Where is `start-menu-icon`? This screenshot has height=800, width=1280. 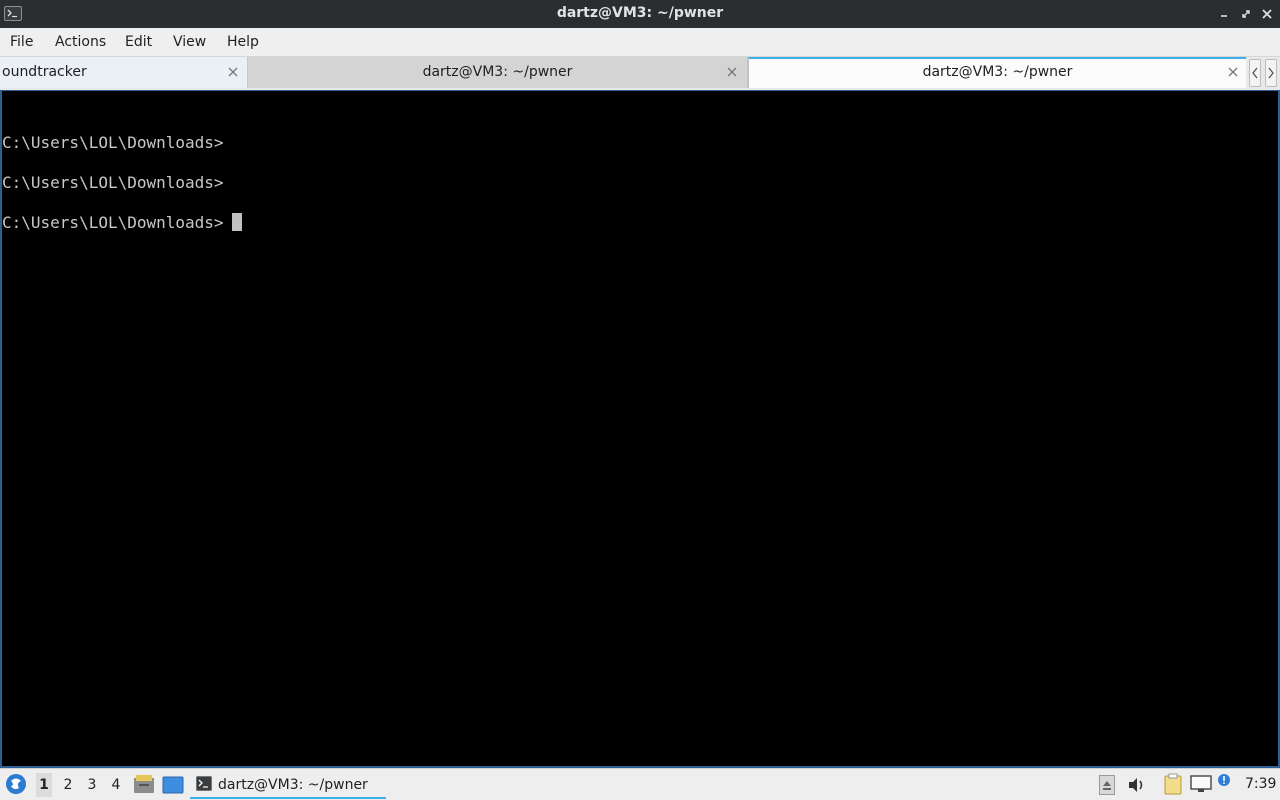
start-menu-icon is located at coordinates (16, 786).